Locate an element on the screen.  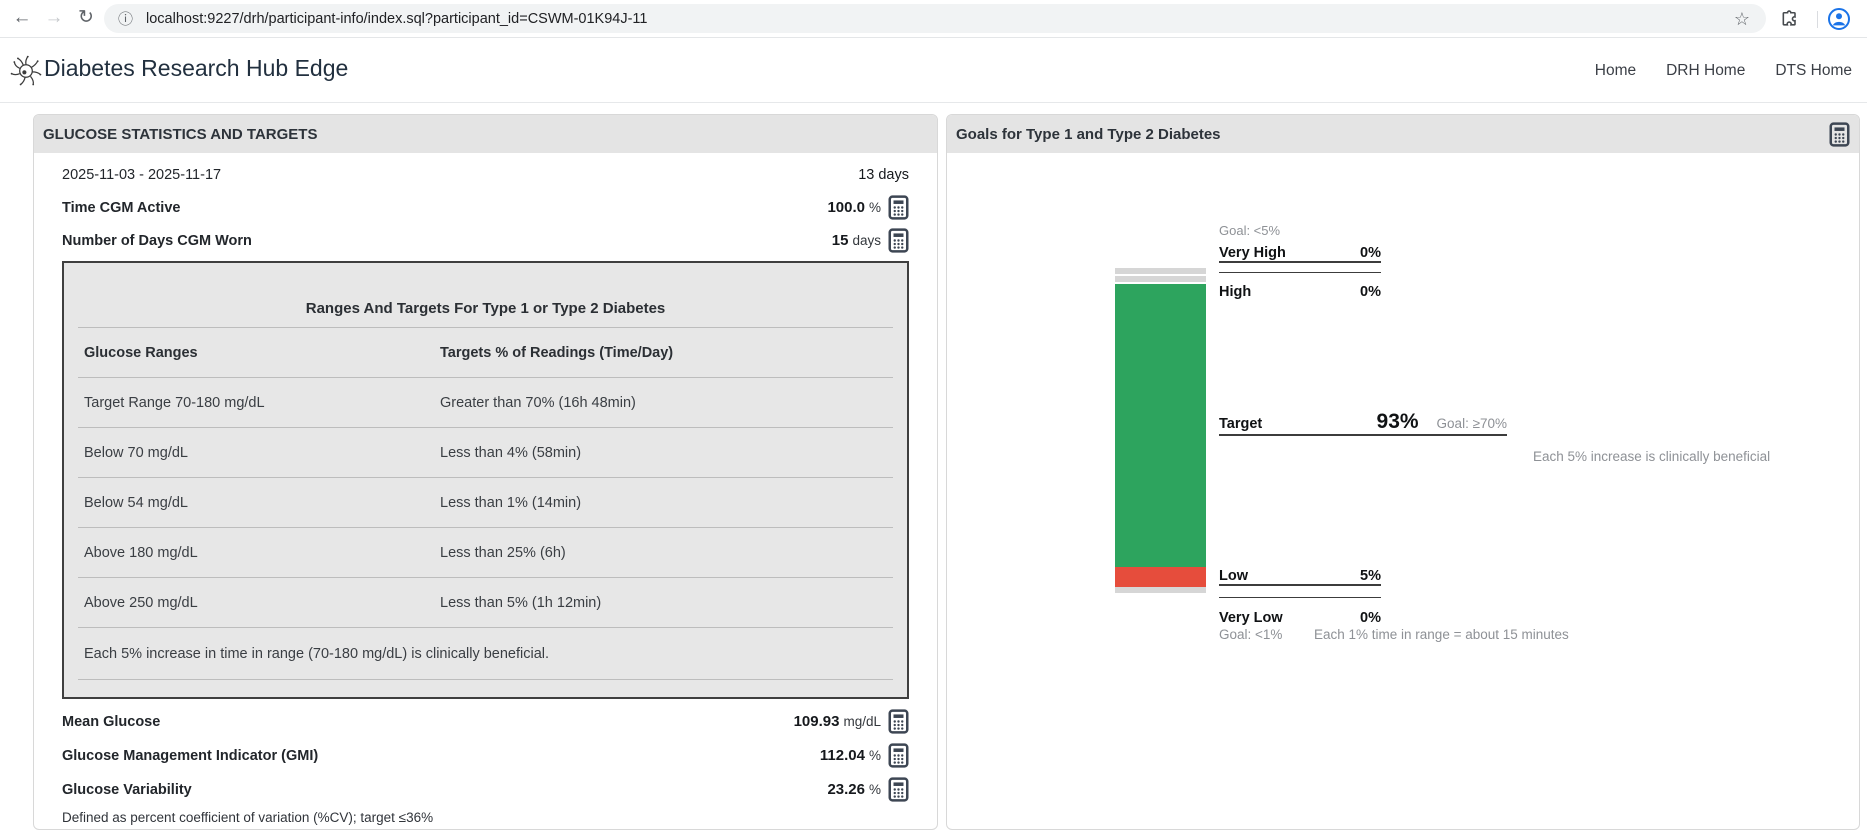
metric-unit: days is located at coordinates (866, 240).